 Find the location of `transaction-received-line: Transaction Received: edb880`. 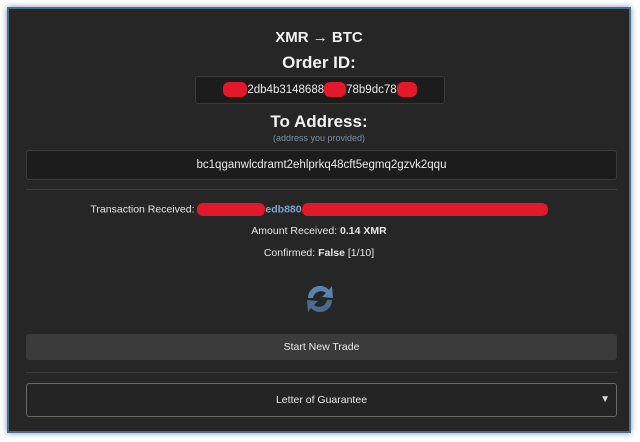

transaction-received-line: Transaction Received: edb880 is located at coordinates (319, 209).